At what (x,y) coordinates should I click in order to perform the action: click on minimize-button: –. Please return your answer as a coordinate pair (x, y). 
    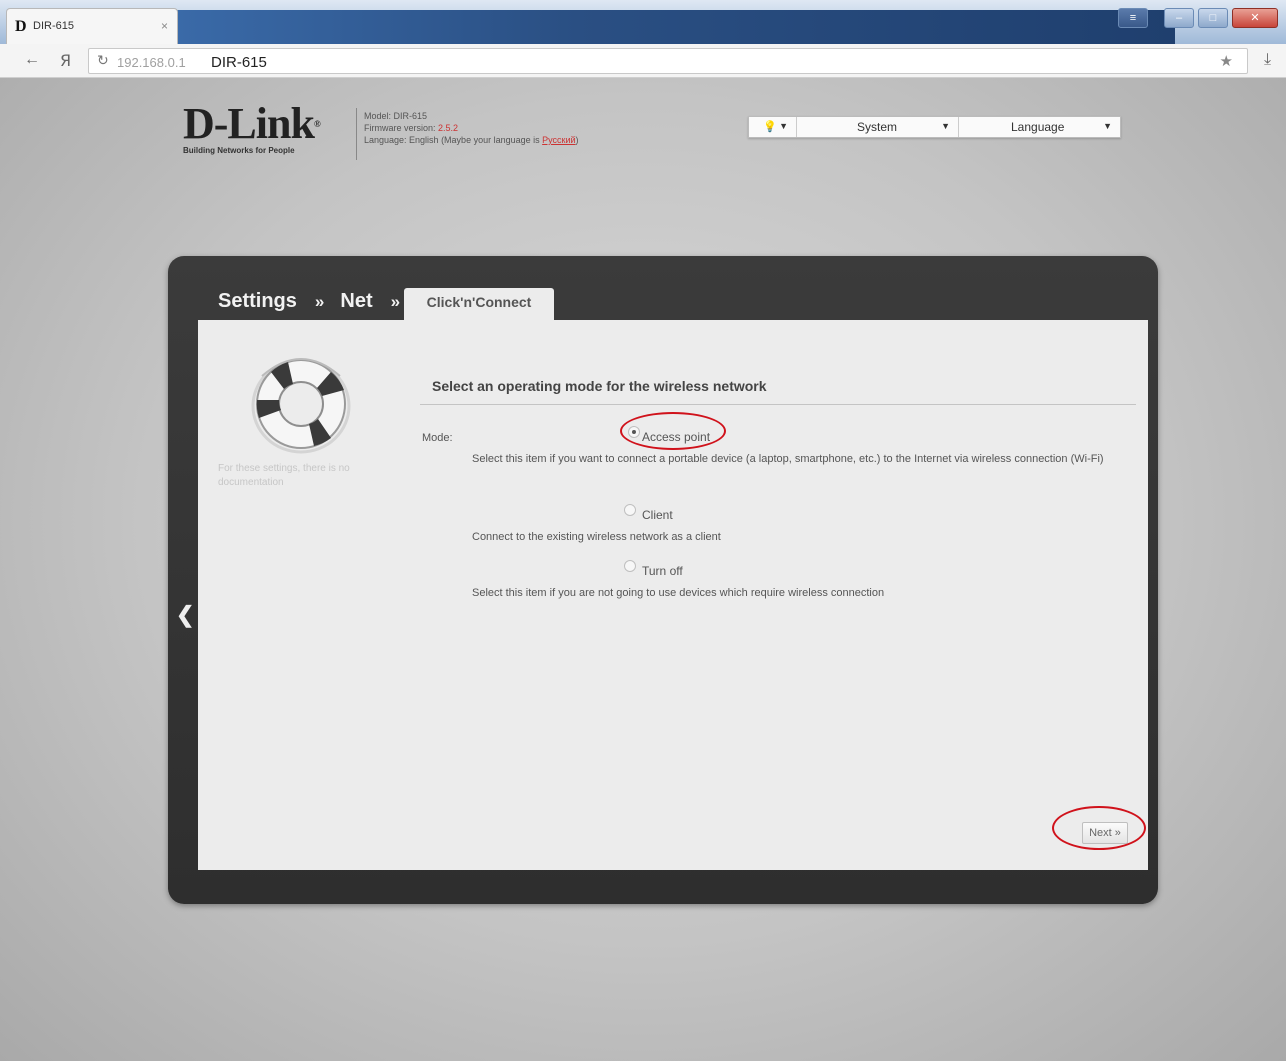
    Looking at the image, I should click on (1179, 18).